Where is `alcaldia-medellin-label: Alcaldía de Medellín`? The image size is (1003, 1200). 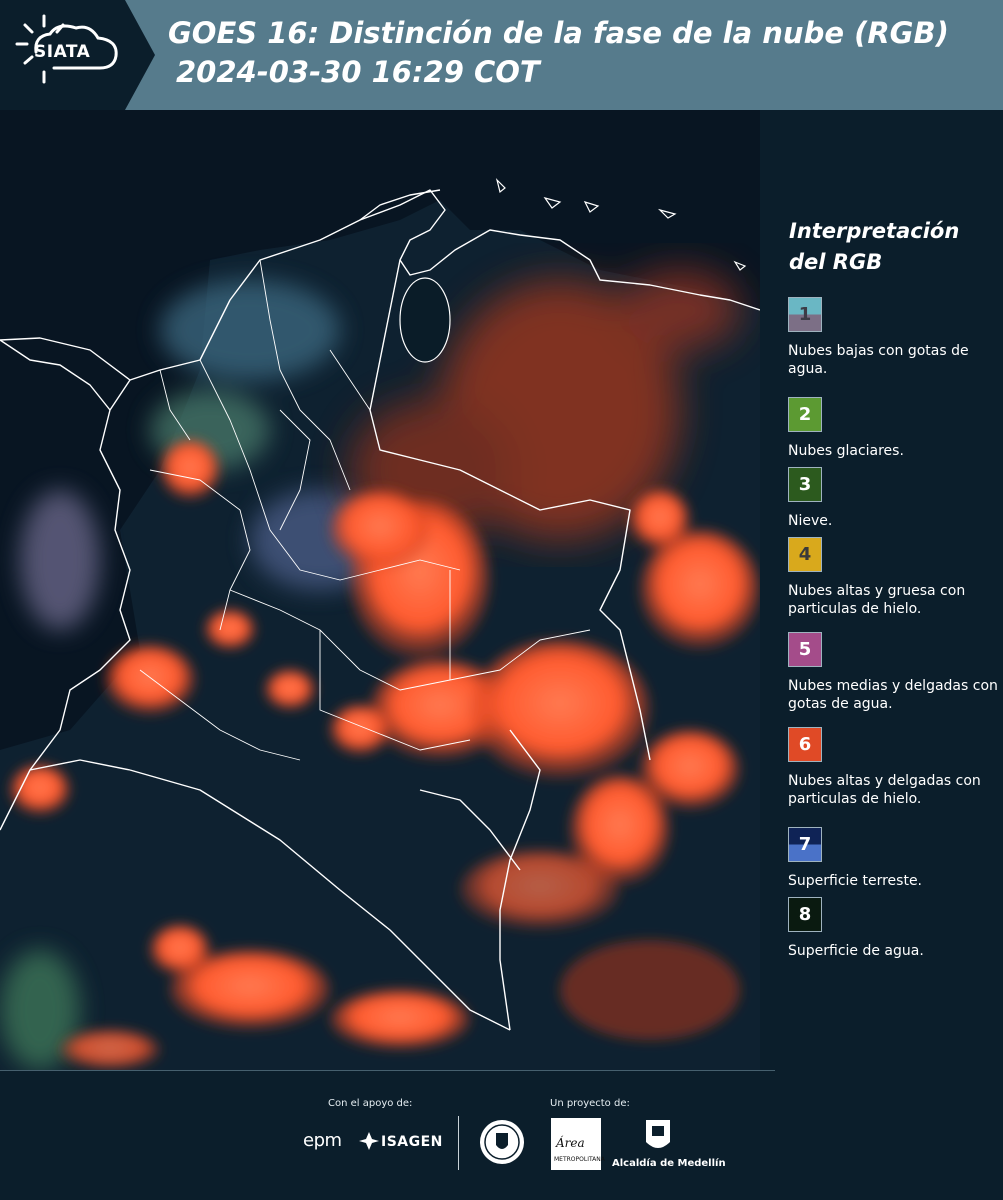
alcaldia-medellin-label: Alcaldía de Medellín is located at coordinates (669, 1163).